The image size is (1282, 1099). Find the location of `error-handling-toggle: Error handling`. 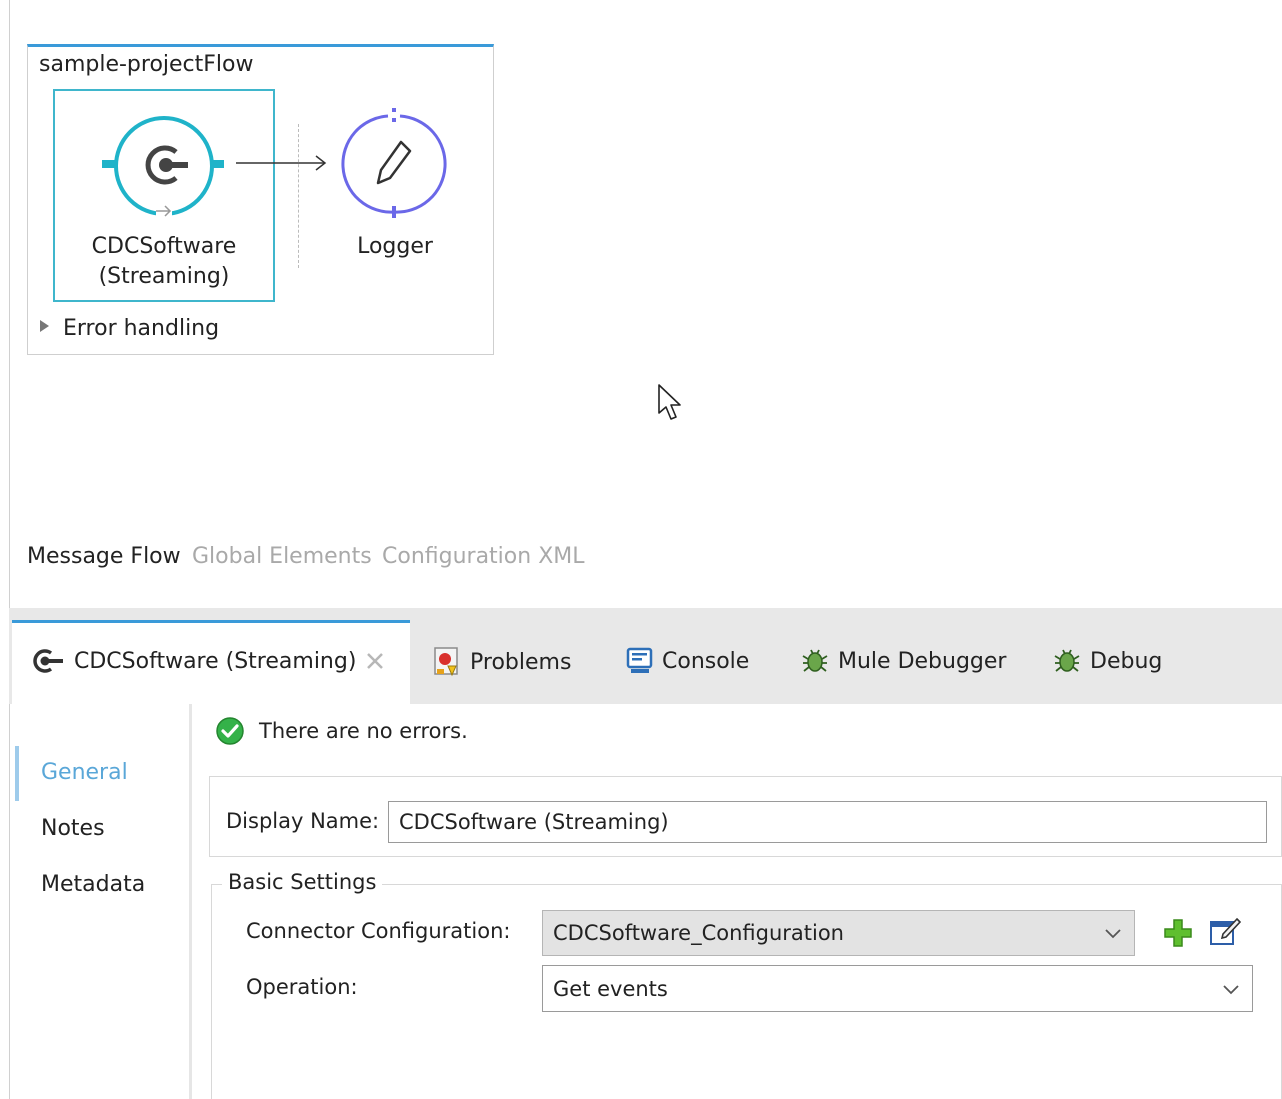

error-handling-toggle: Error handling is located at coordinates (129, 328).